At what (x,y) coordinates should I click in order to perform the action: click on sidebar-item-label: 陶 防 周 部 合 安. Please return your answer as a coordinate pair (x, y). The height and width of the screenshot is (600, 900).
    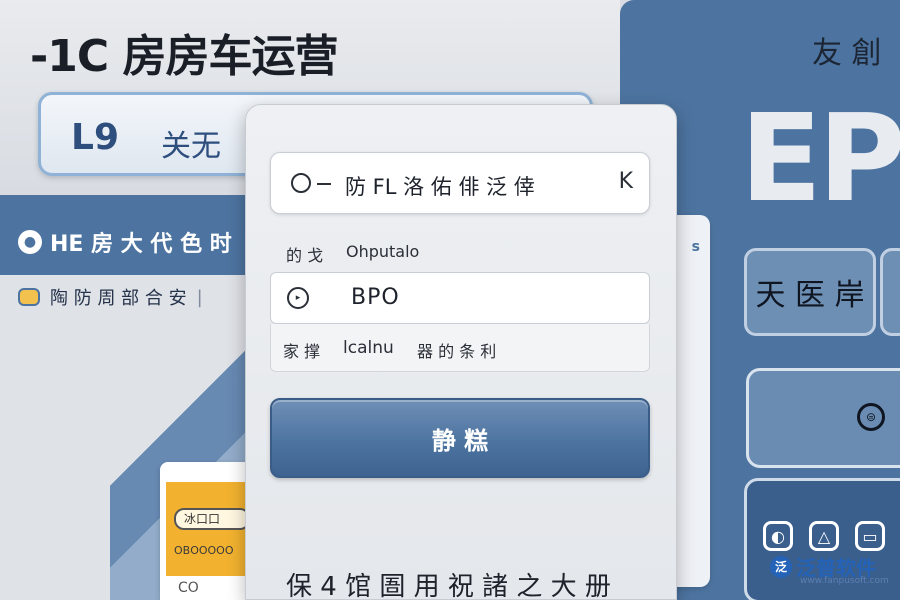
    Looking at the image, I should click on (118, 298).